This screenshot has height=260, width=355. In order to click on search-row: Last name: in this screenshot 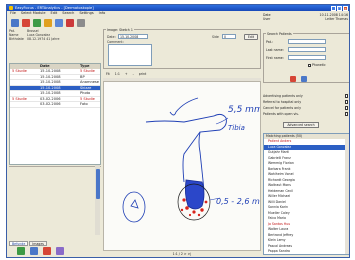, I will do `click(296, 49)`.